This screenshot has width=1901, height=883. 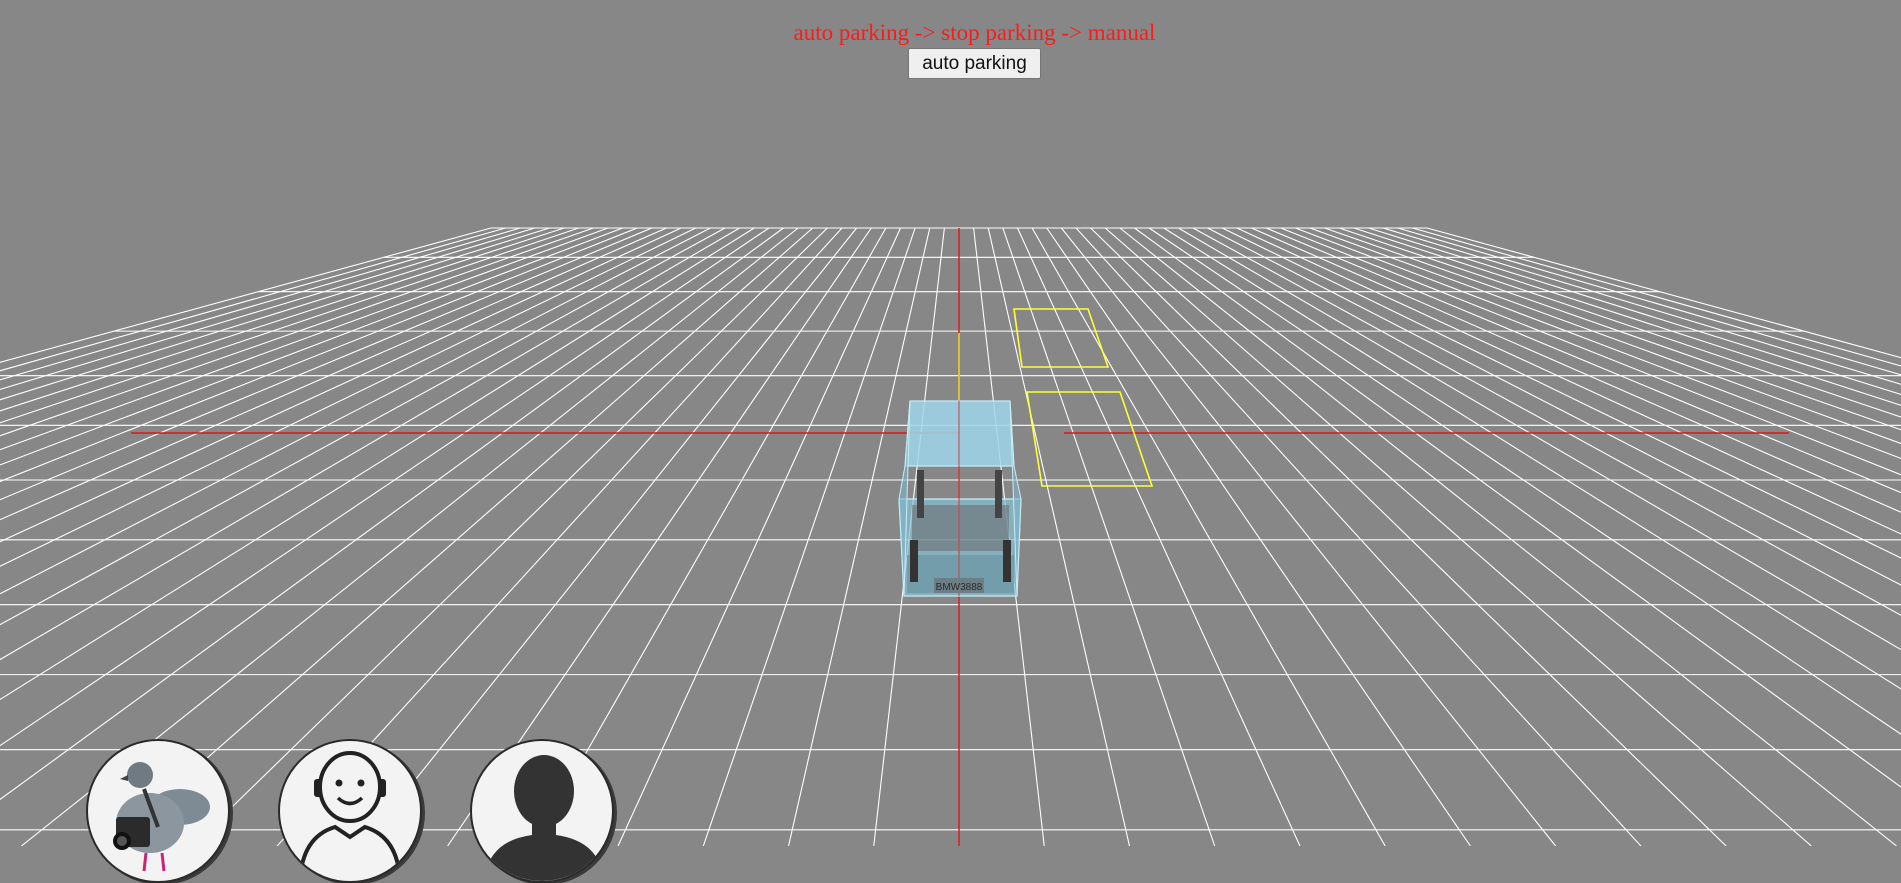 What do you see at coordinates (959, 587) in the screenshot?
I see `license-plate-text: BMW3888` at bounding box center [959, 587].